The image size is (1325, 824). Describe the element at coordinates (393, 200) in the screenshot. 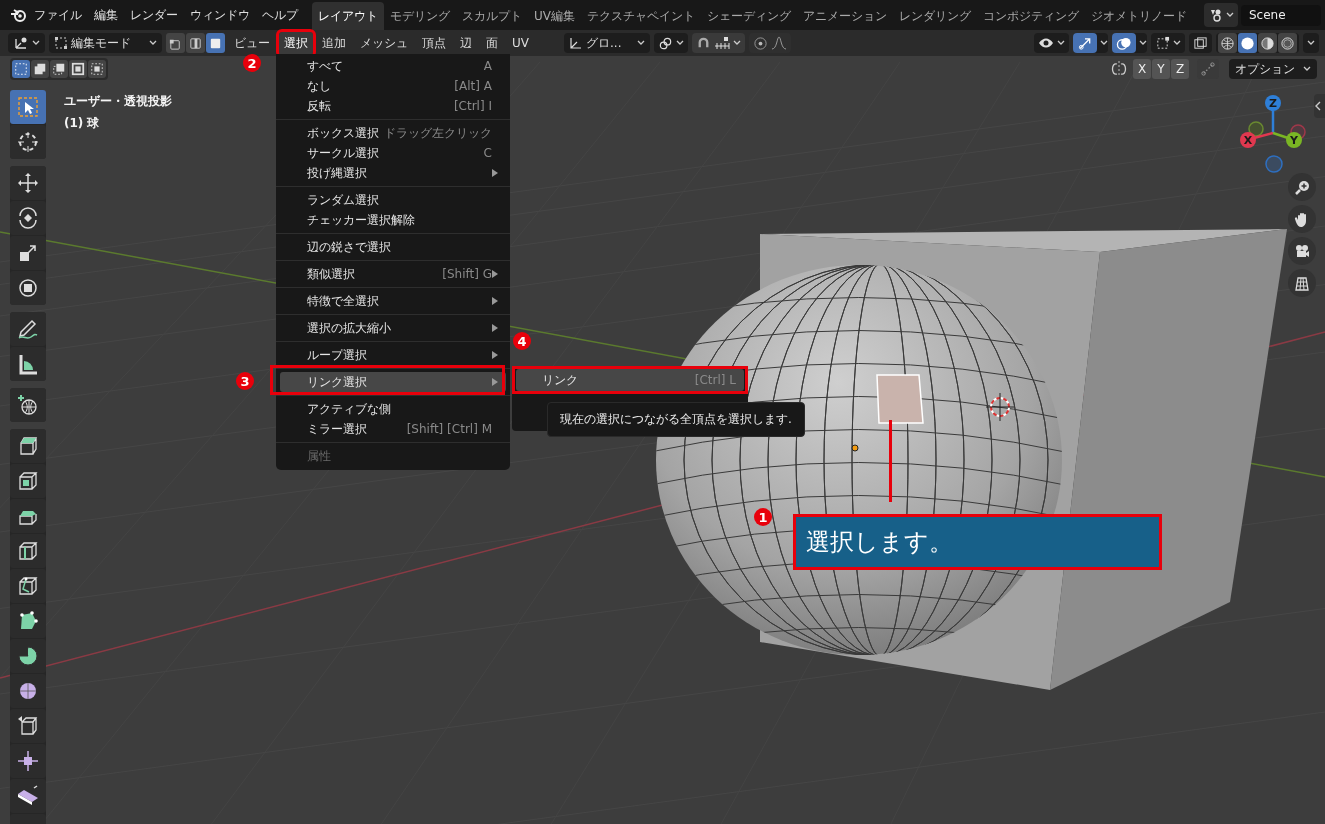

I see `menu-item: ランダム選択` at that location.